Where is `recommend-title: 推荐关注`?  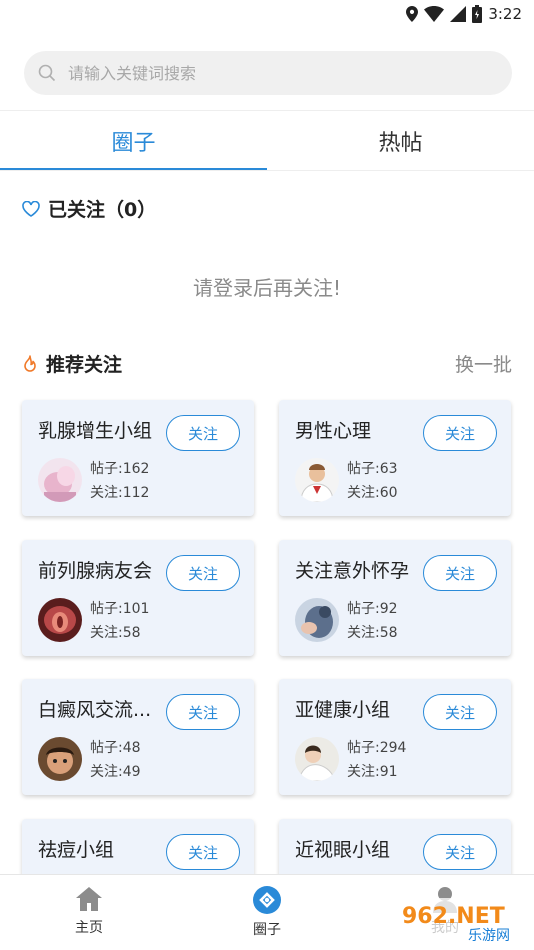
recommend-title: 推荐关注 is located at coordinates (84, 365).